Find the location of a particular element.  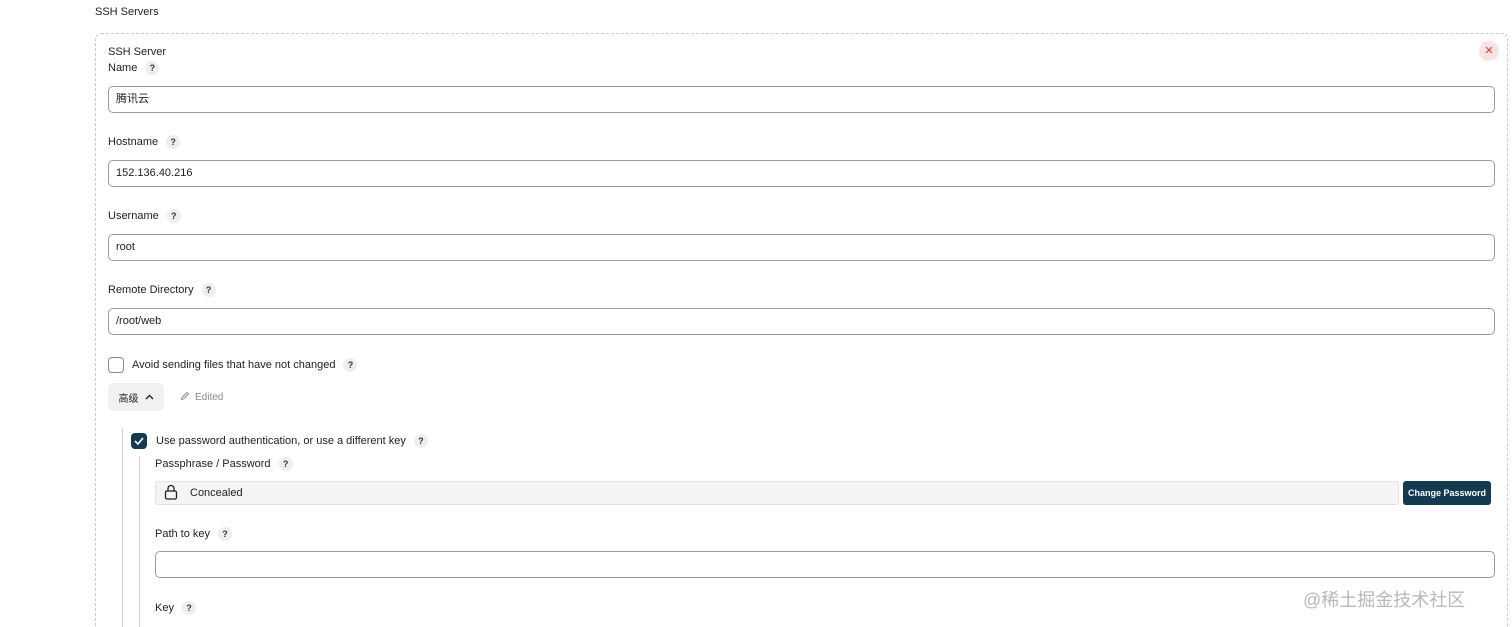

close-icon: ✕ is located at coordinates (1489, 51).